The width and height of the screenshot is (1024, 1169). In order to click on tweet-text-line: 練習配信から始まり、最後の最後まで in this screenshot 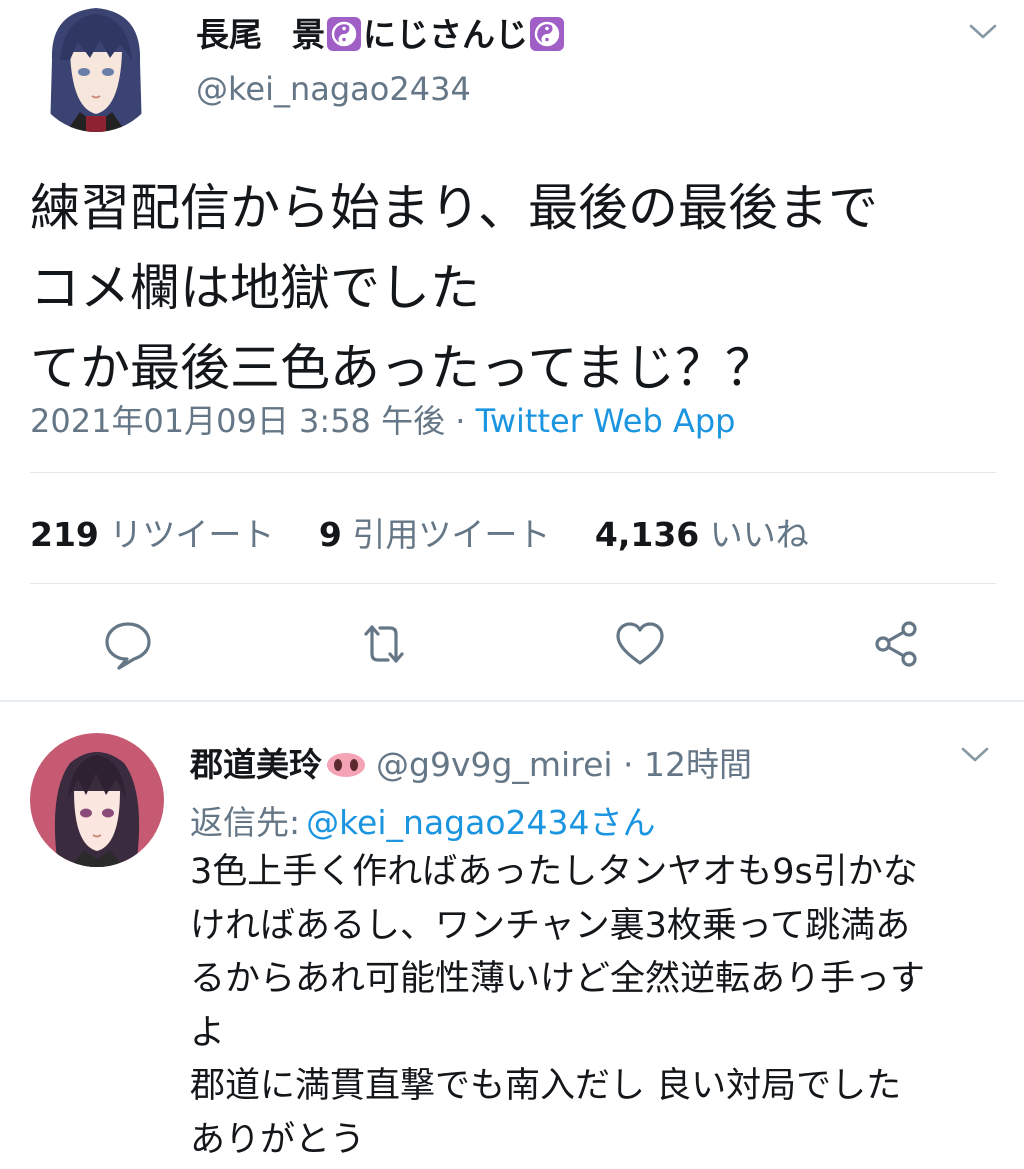, I will do `click(454, 208)`.